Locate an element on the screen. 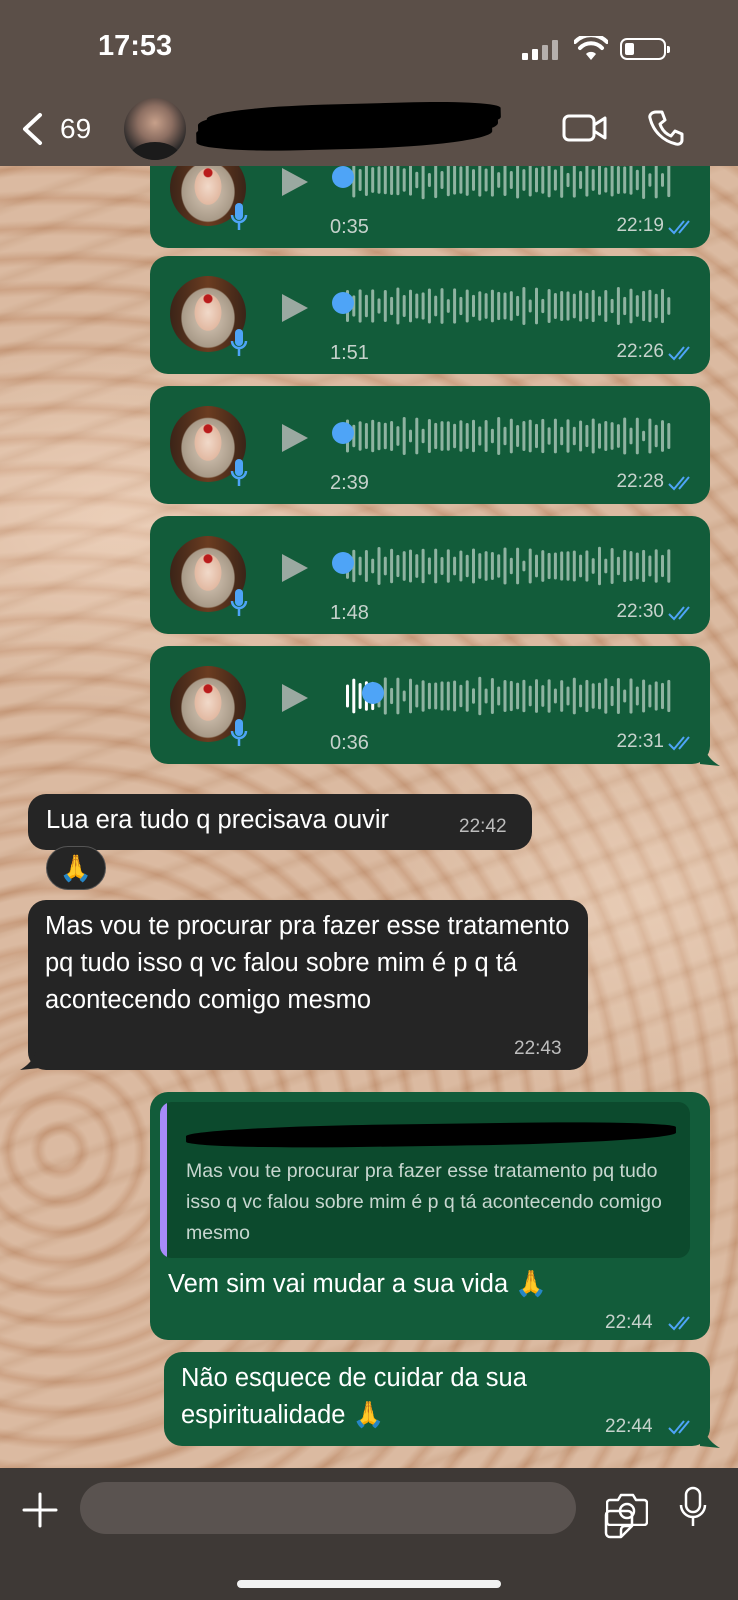  voice-duration: 1:51 is located at coordinates (349, 353).